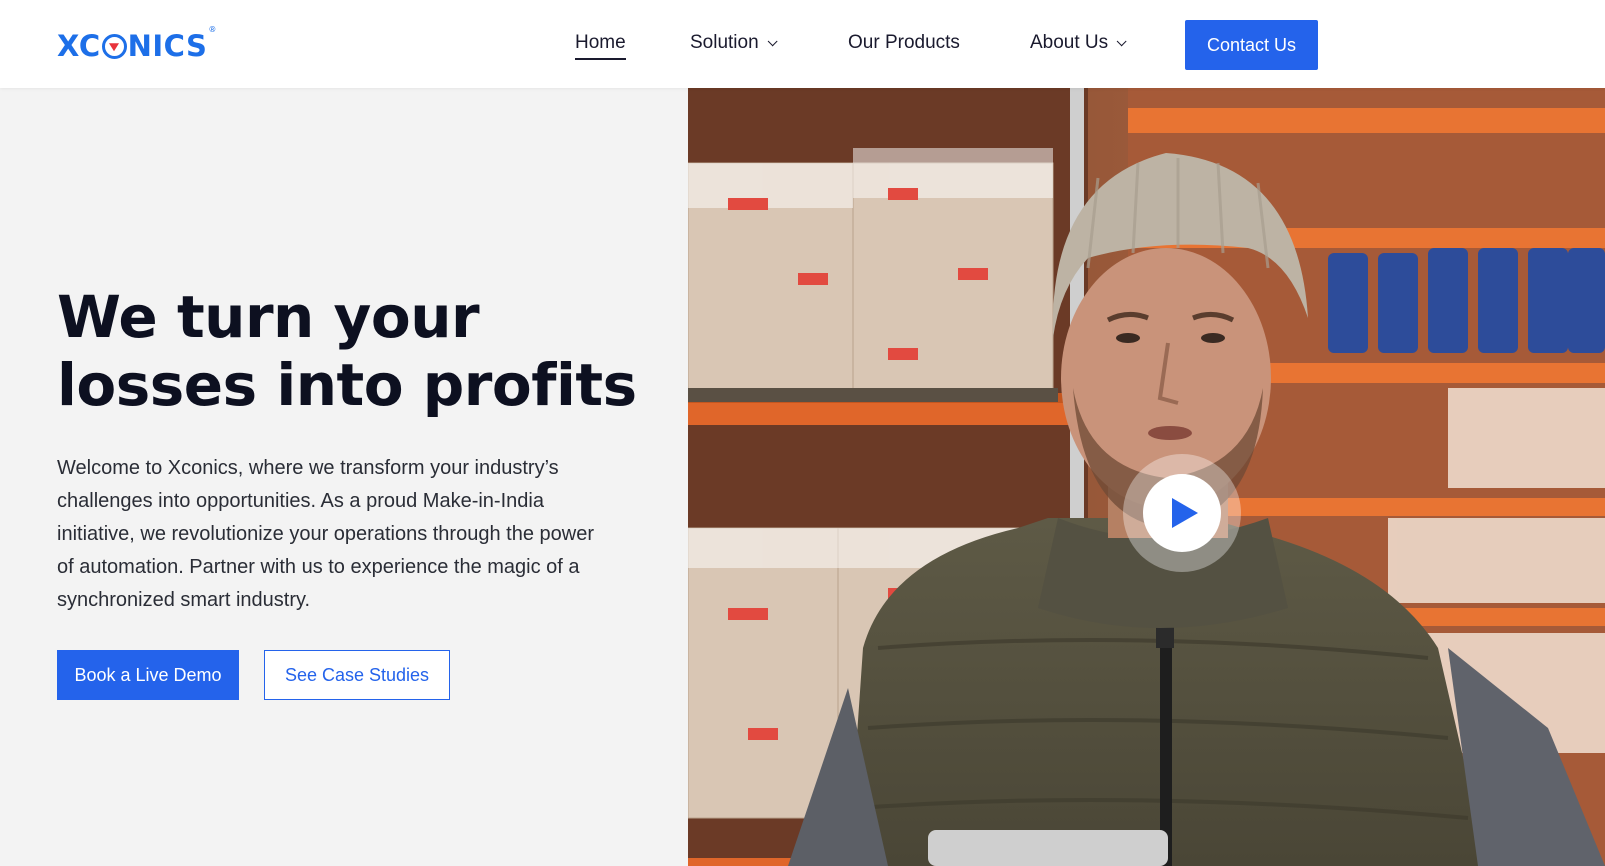  I want to click on play-video-button, so click(1182, 513).